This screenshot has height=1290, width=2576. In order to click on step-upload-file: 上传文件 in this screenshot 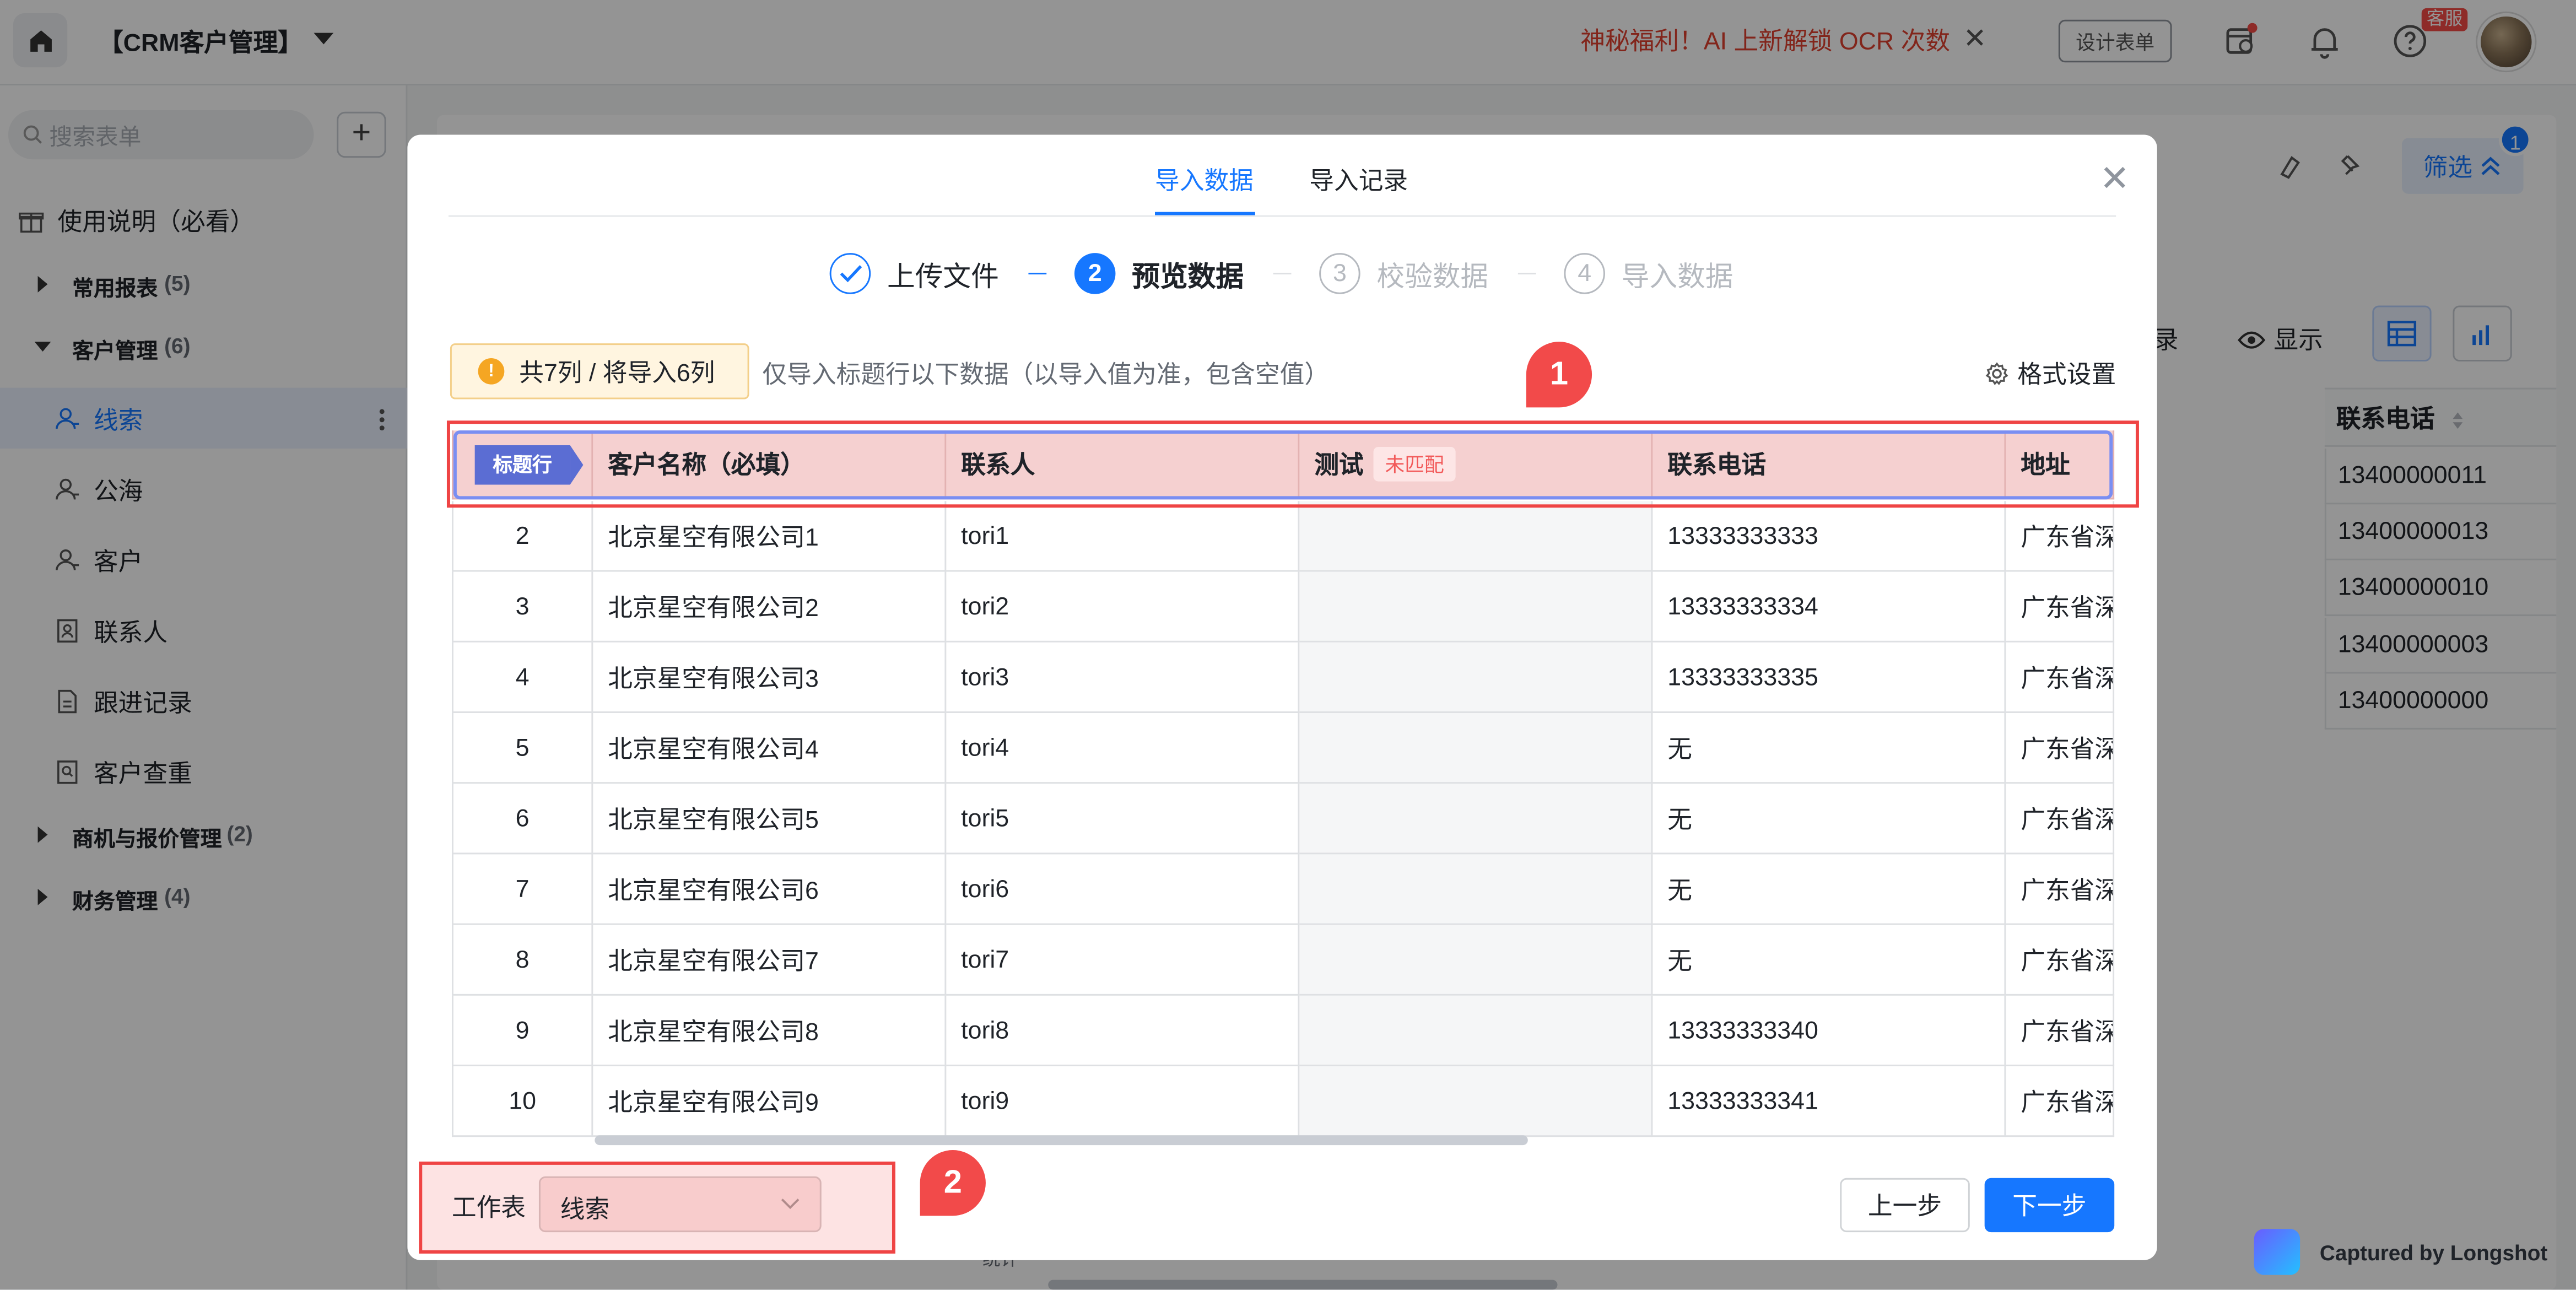, I will do `click(914, 272)`.